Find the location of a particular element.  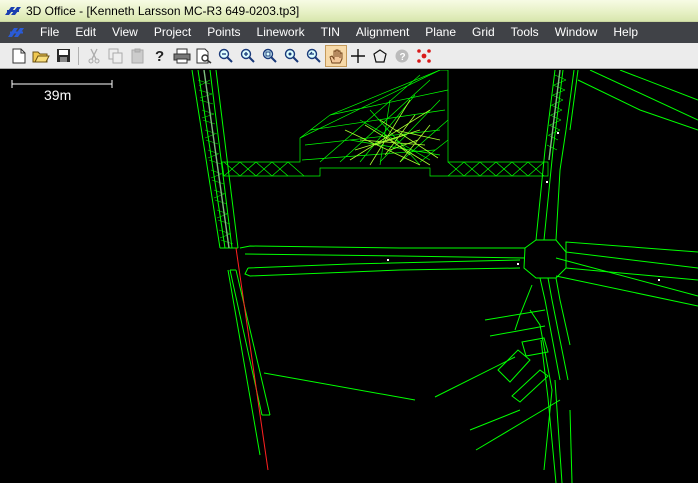

menu-window: Window is located at coordinates (576, 32).